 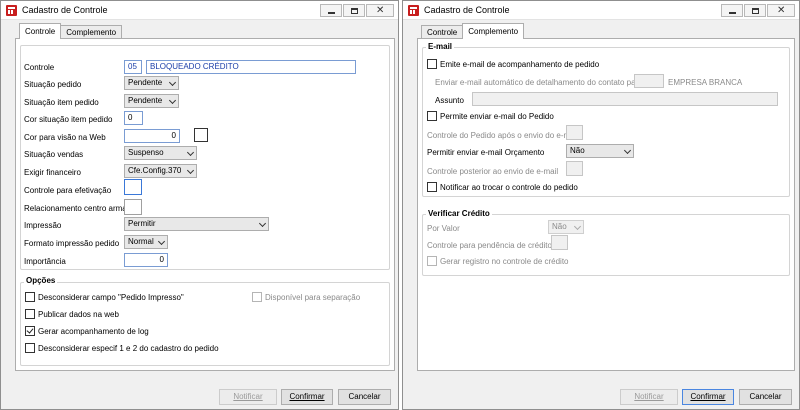 What do you see at coordinates (486, 152) in the screenshot?
I see `permitir-orcamento-label: Permitir enviar e-mail Orçamento` at bounding box center [486, 152].